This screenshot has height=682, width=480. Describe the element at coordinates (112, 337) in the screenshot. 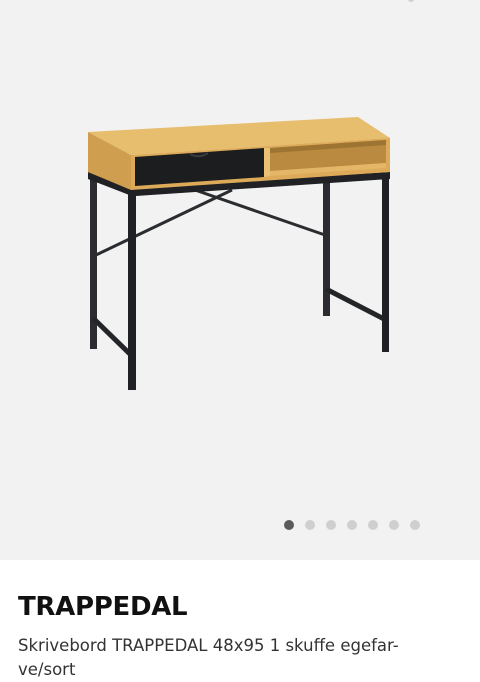

I see `left-foot-bar` at that location.